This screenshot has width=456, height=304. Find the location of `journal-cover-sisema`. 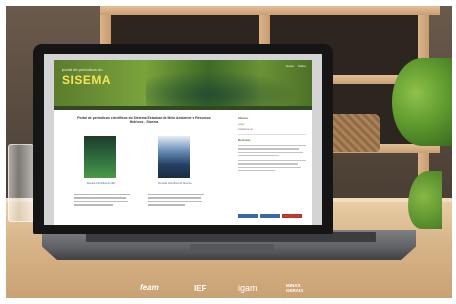

journal-cover-sisema is located at coordinates (174, 157).